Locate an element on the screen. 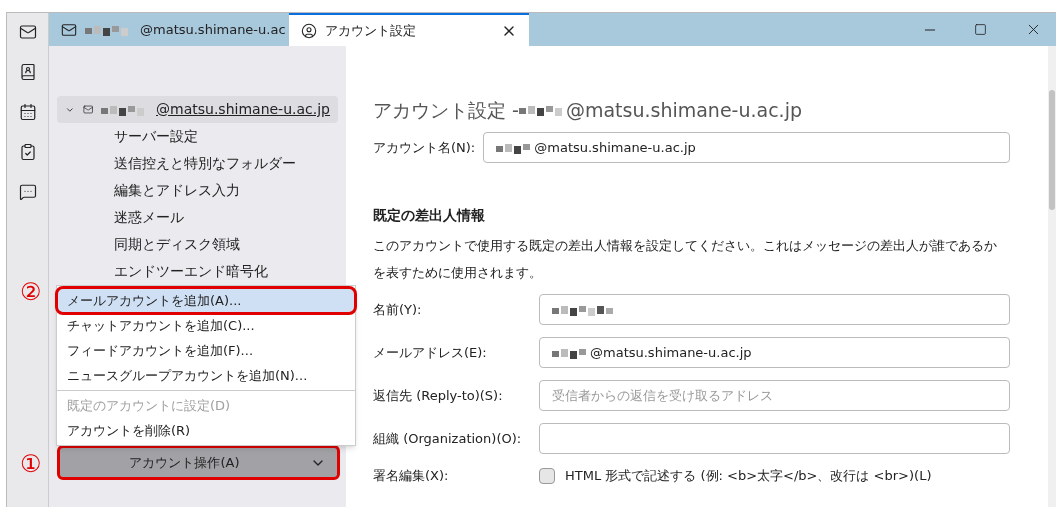 This screenshot has width=1056, height=507. account-actions-button: アカウント操作(A) is located at coordinates (198, 462).